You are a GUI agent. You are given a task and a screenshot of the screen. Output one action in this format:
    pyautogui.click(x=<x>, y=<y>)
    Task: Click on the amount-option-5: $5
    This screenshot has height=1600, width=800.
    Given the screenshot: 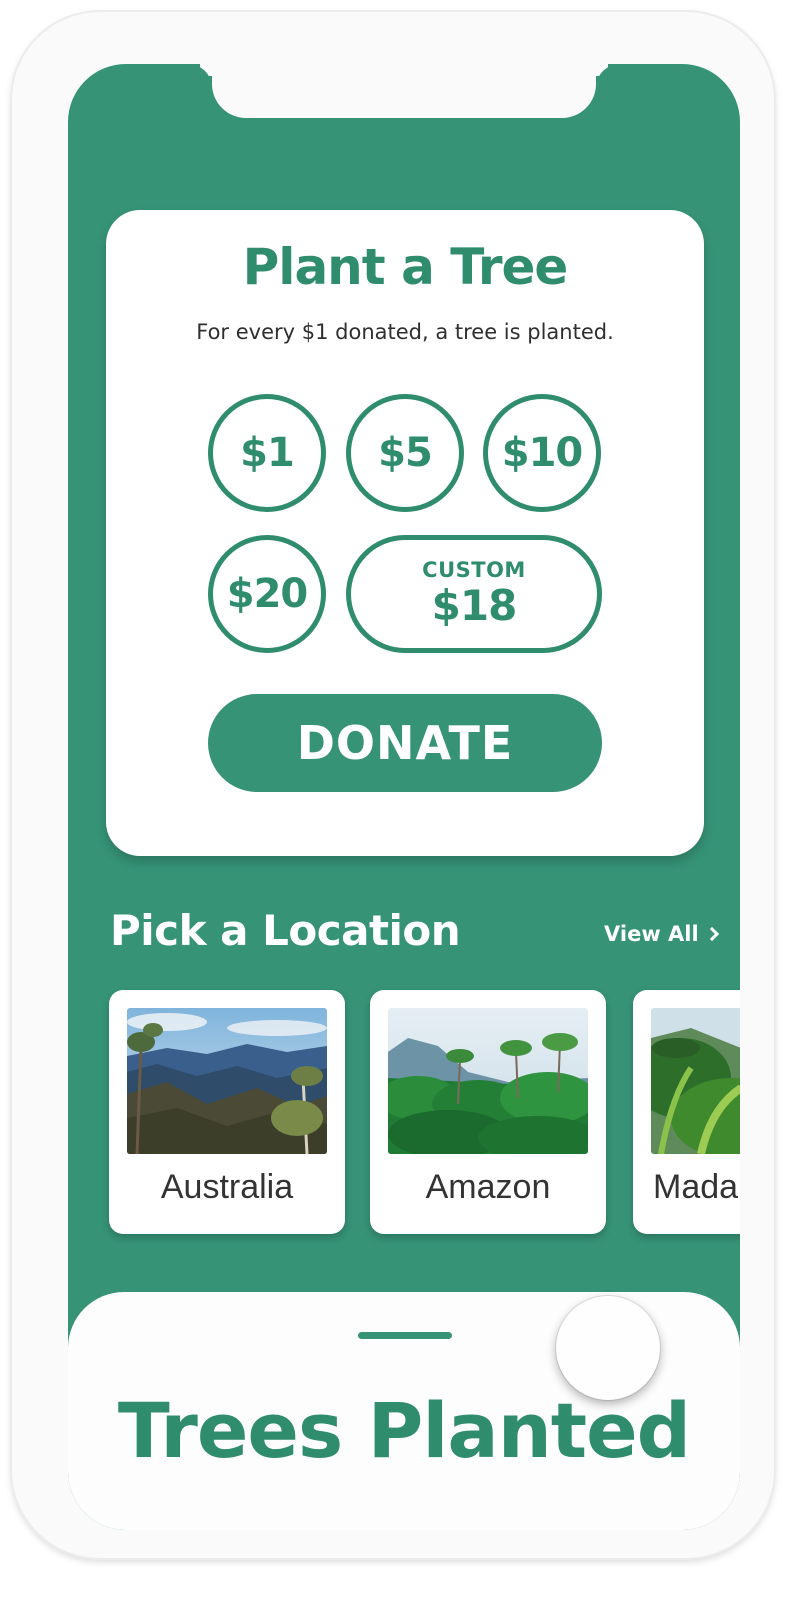 What is the action you would take?
    pyautogui.click(x=405, y=453)
    